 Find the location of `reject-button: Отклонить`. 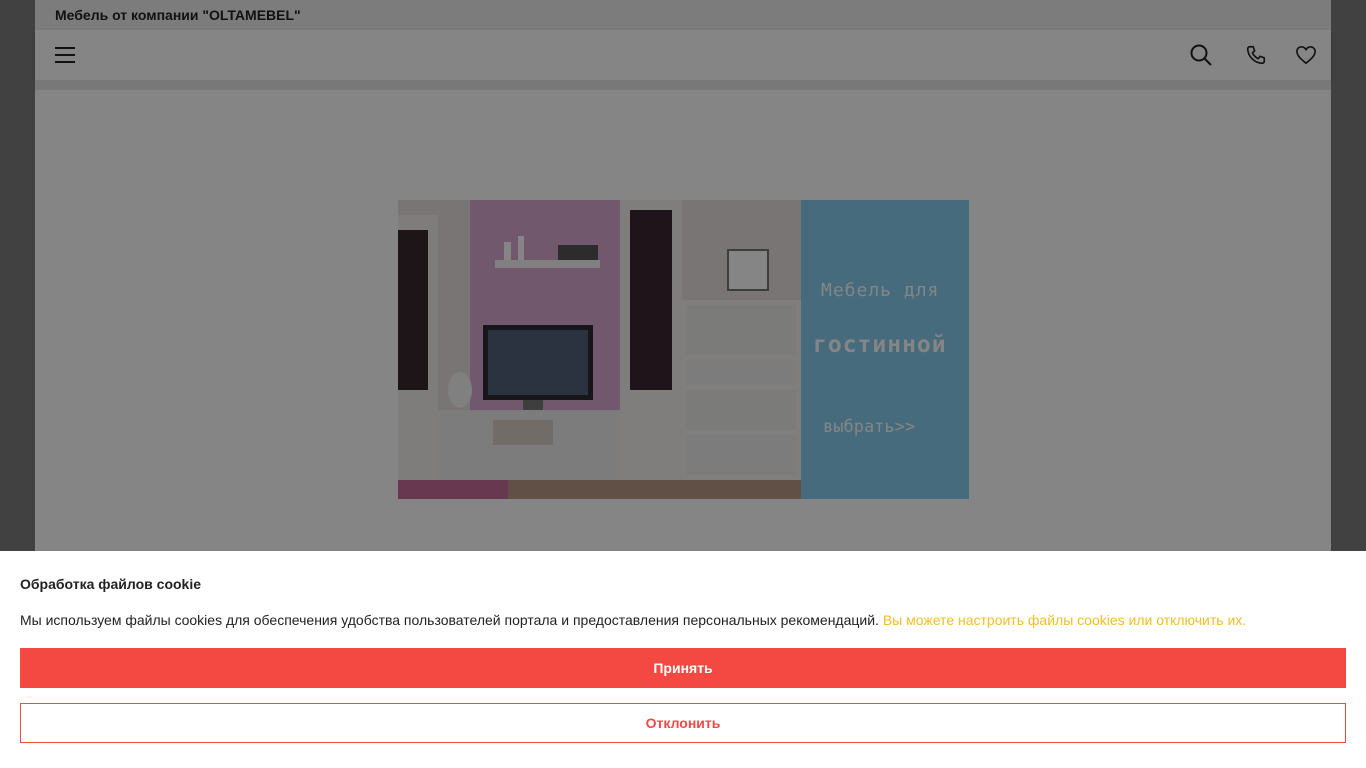

reject-button: Отклонить is located at coordinates (683, 723).